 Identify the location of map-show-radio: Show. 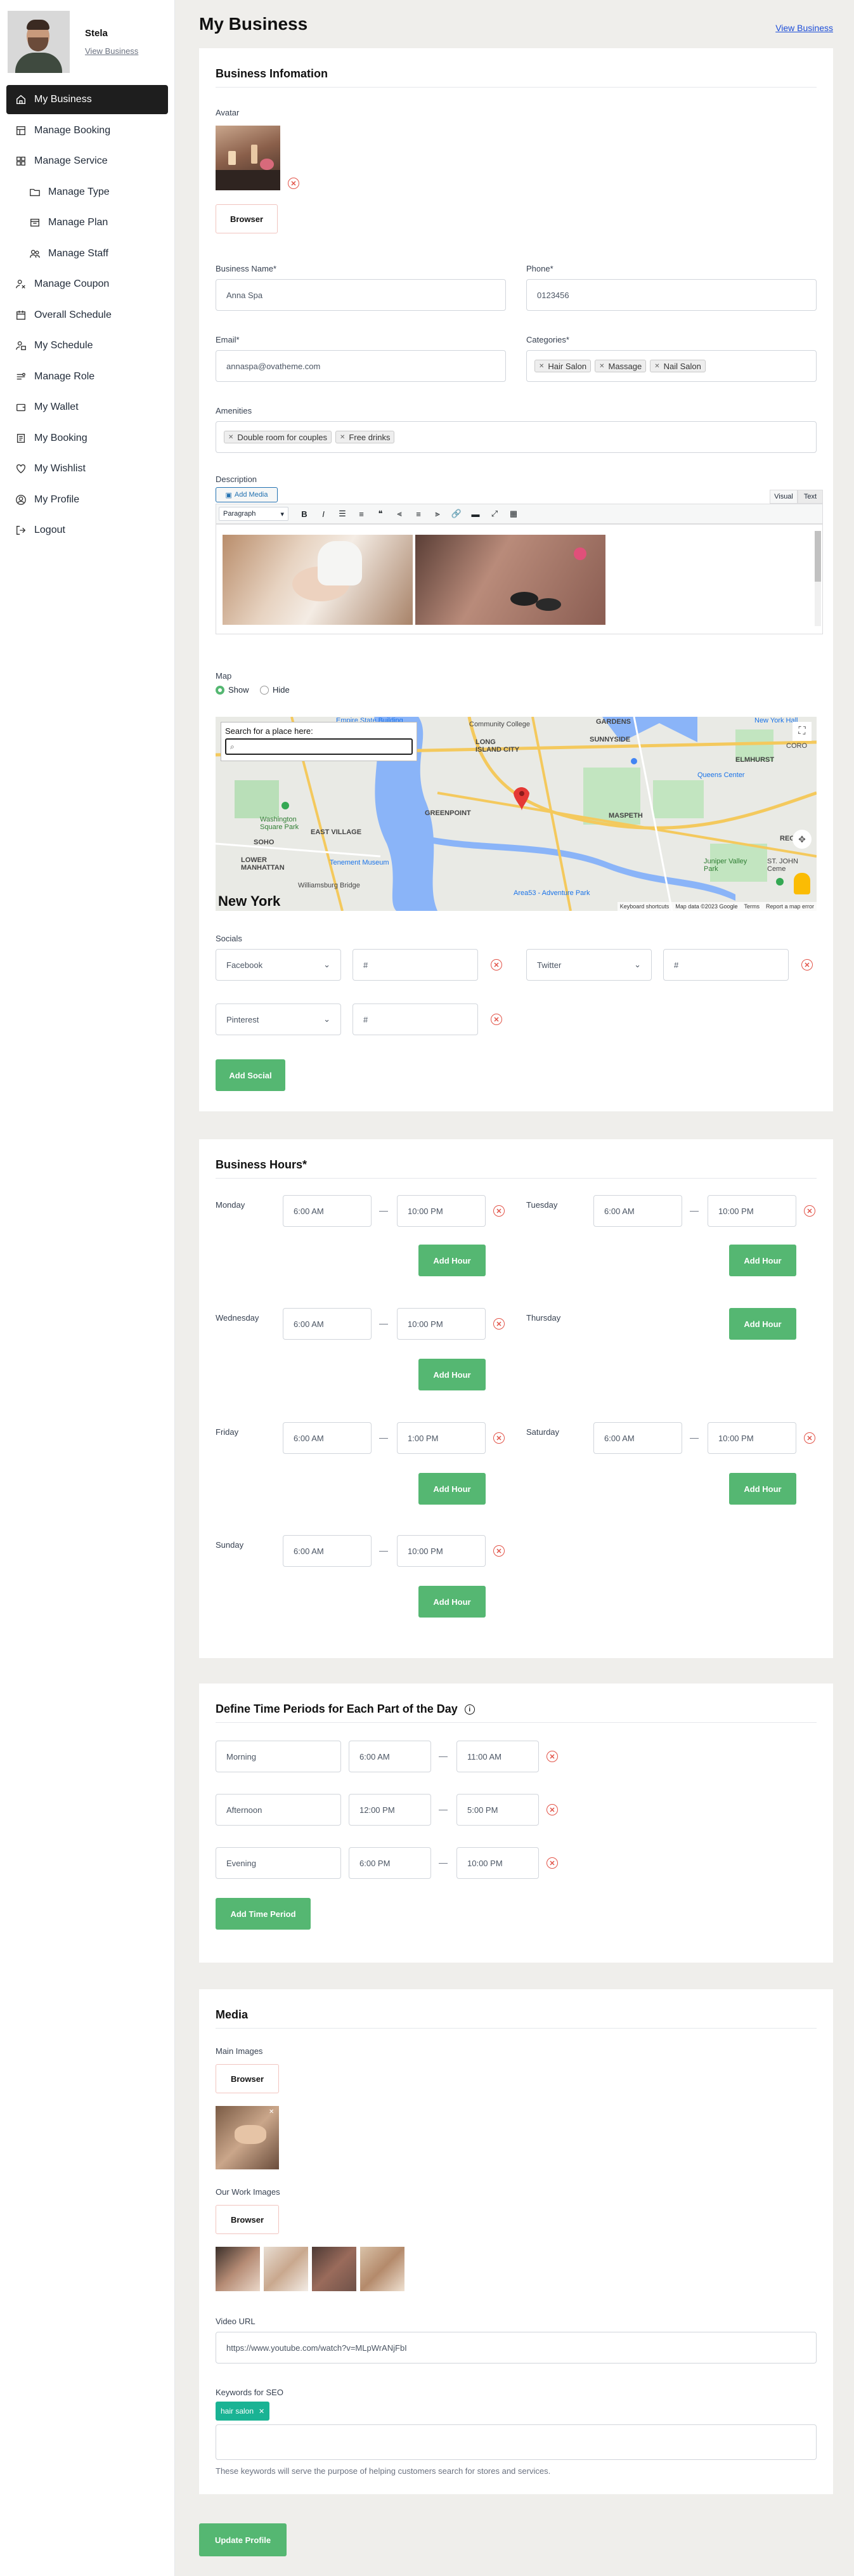
(233, 690).